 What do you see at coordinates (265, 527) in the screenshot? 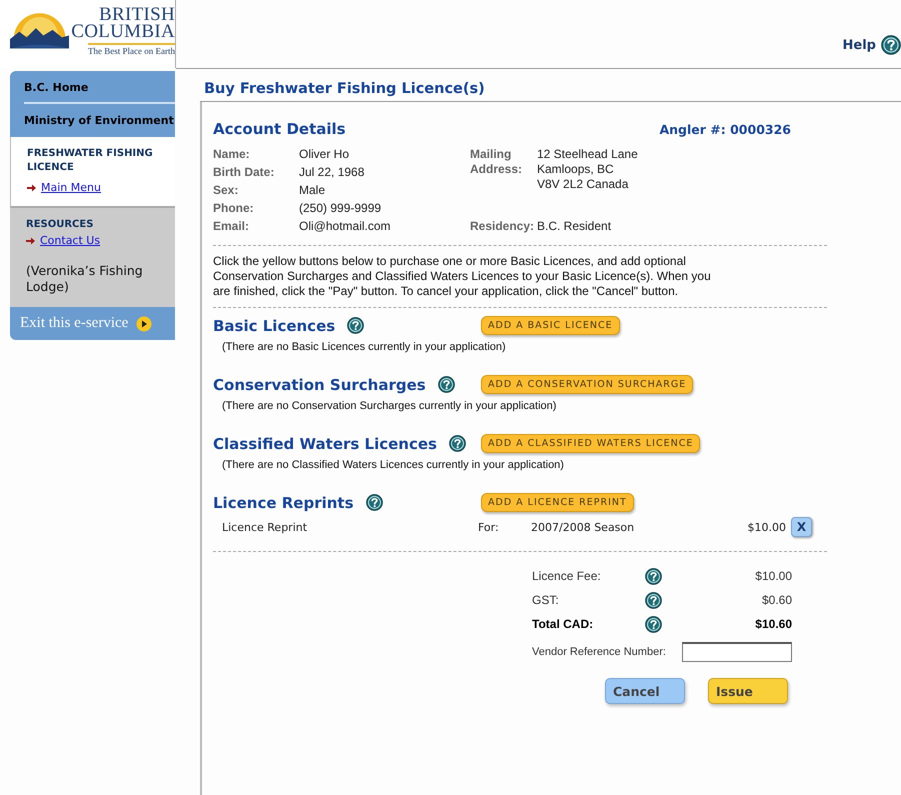
I see `item-name: Licence Reprint` at bounding box center [265, 527].